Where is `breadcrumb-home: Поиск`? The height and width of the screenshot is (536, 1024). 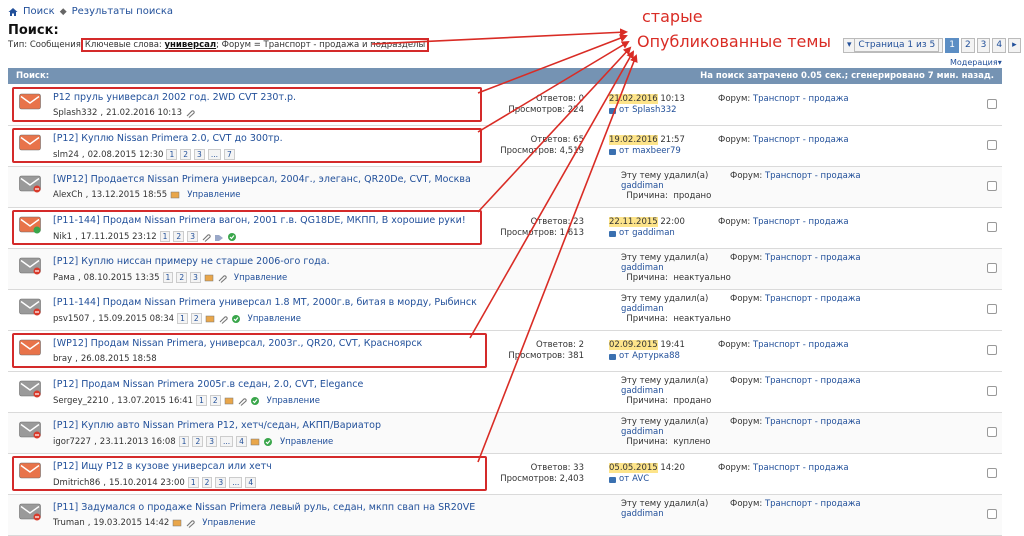
breadcrumb-home: Поиск is located at coordinates (39, 11).